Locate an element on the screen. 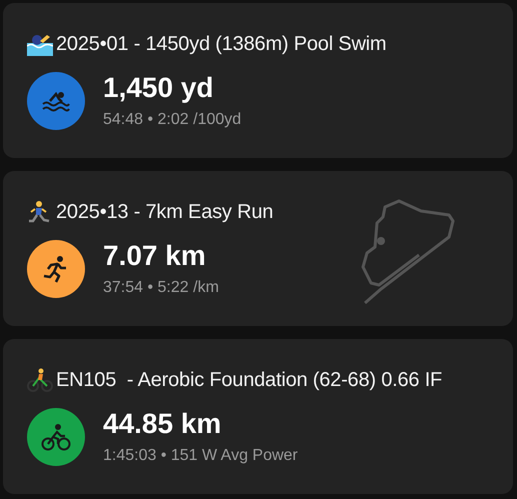 The width and height of the screenshot is (517, 499). cycling-icon is located at coordinates (56, 437).